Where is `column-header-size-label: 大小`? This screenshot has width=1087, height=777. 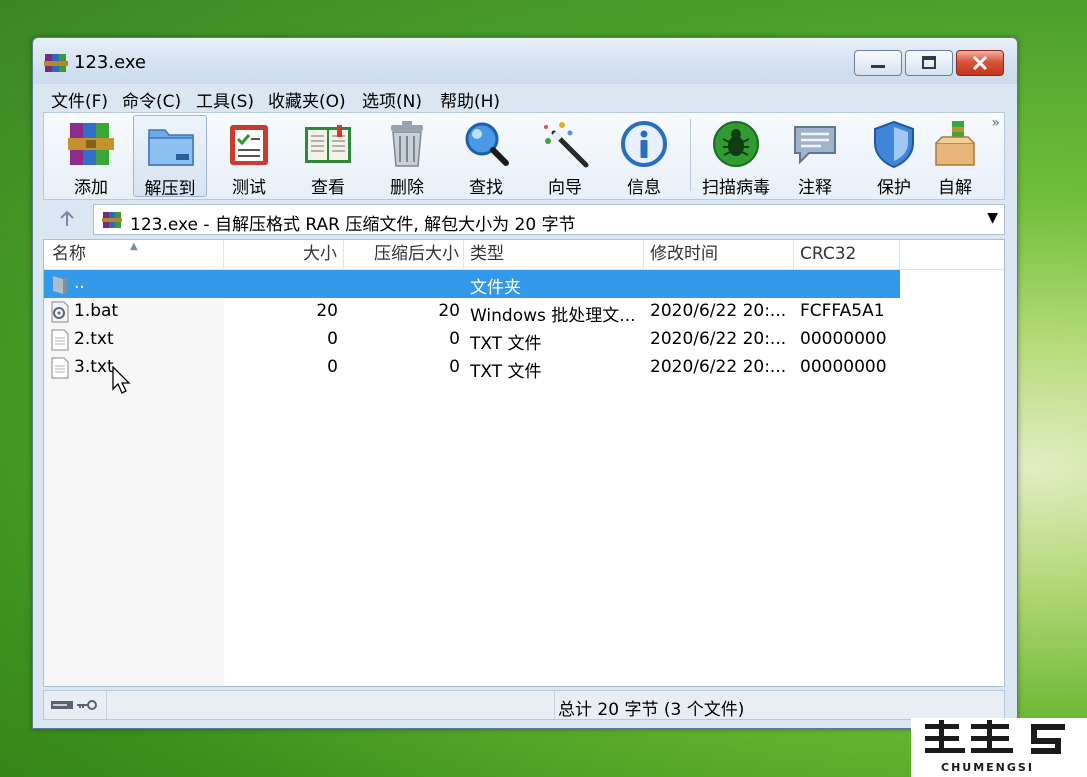 column-header-size-label: 大小 is located at coordinates (320, 254).